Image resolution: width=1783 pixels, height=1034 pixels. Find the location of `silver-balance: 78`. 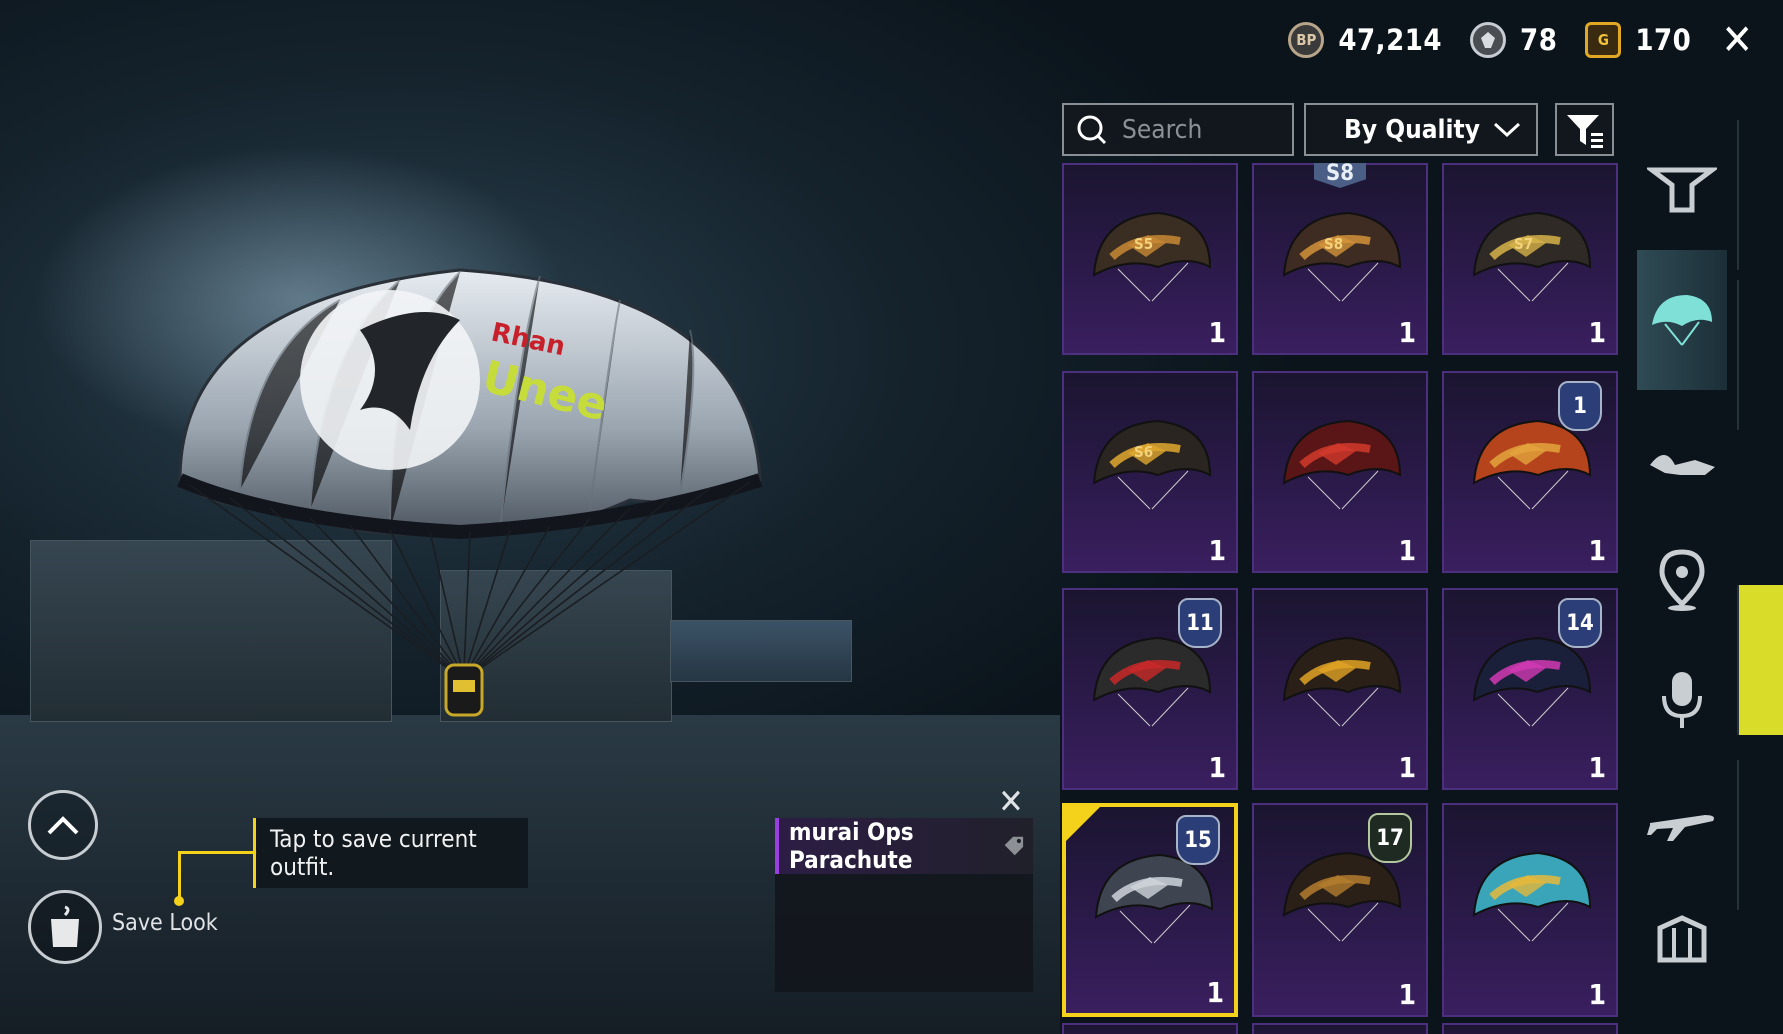

silver-balance: 78 is located at coordinates (1539, 40).